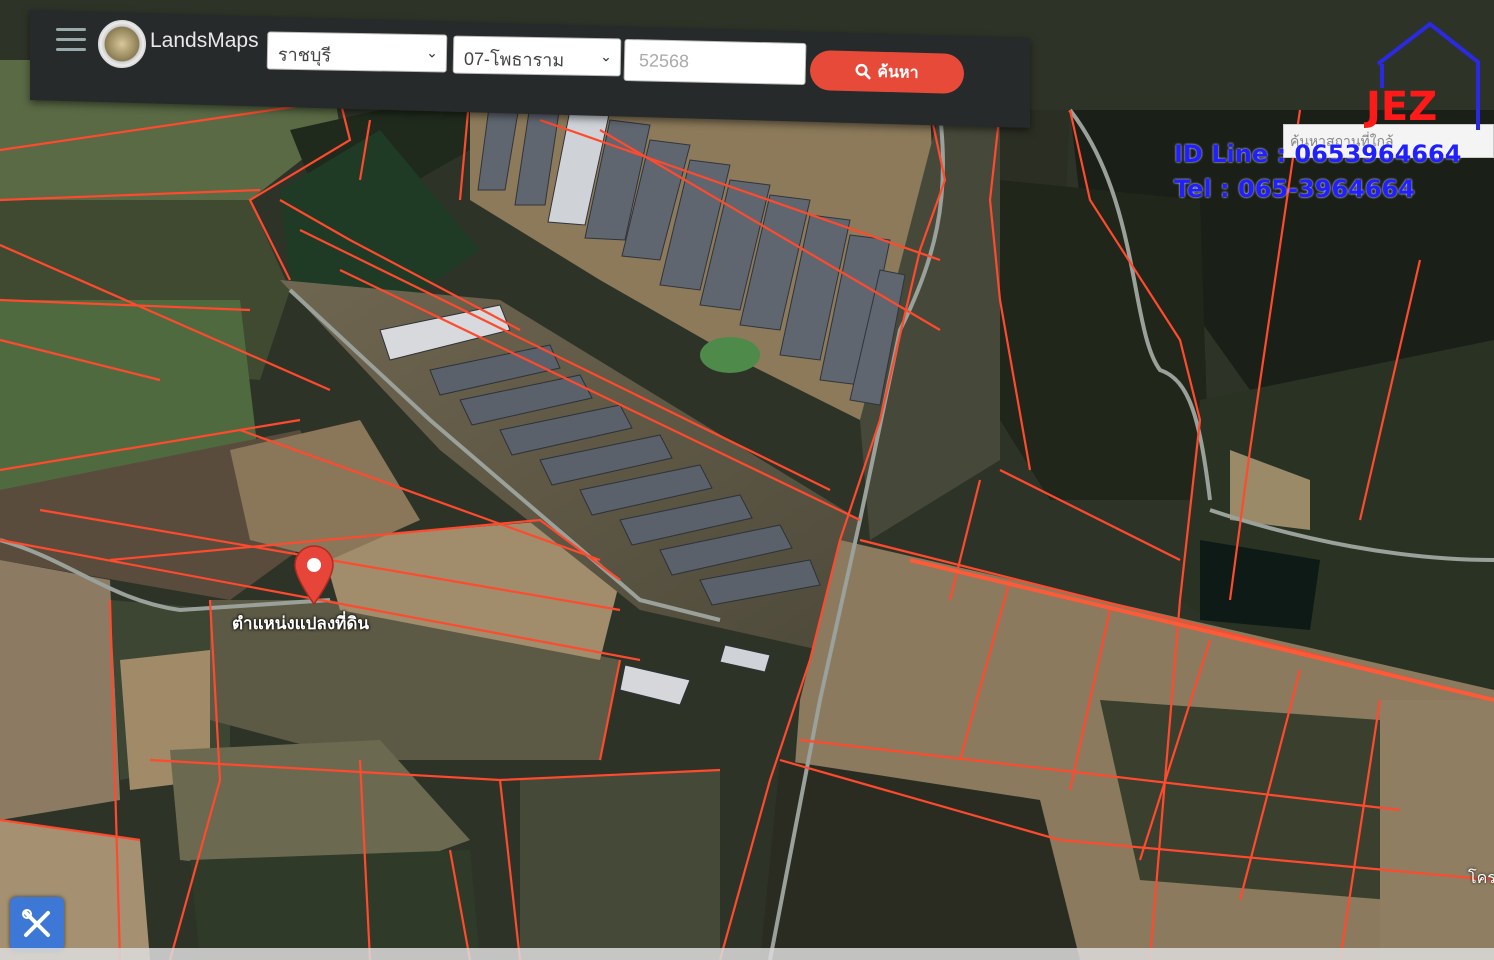 The width and height of the screenshot is (1494, 960). What do you see at coordinates (747, 954) in the screenshot?
I see `screen-bottom-edge` at bounding box center [747, 954].